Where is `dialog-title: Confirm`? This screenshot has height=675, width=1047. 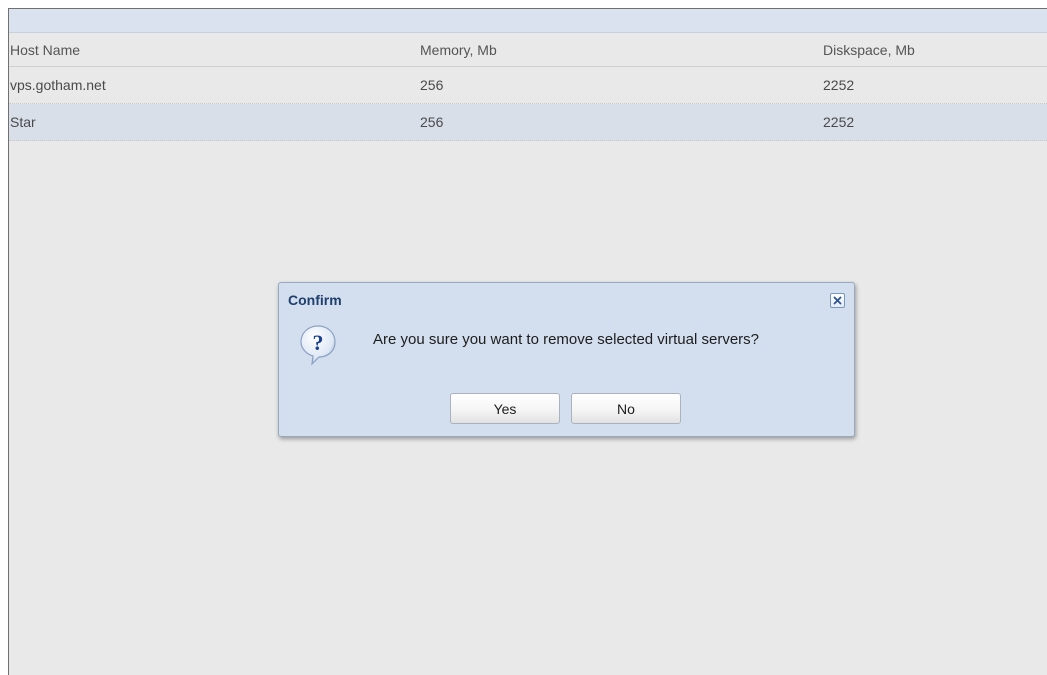 dialog-title: Confirm is located at coordinates (315, 300).